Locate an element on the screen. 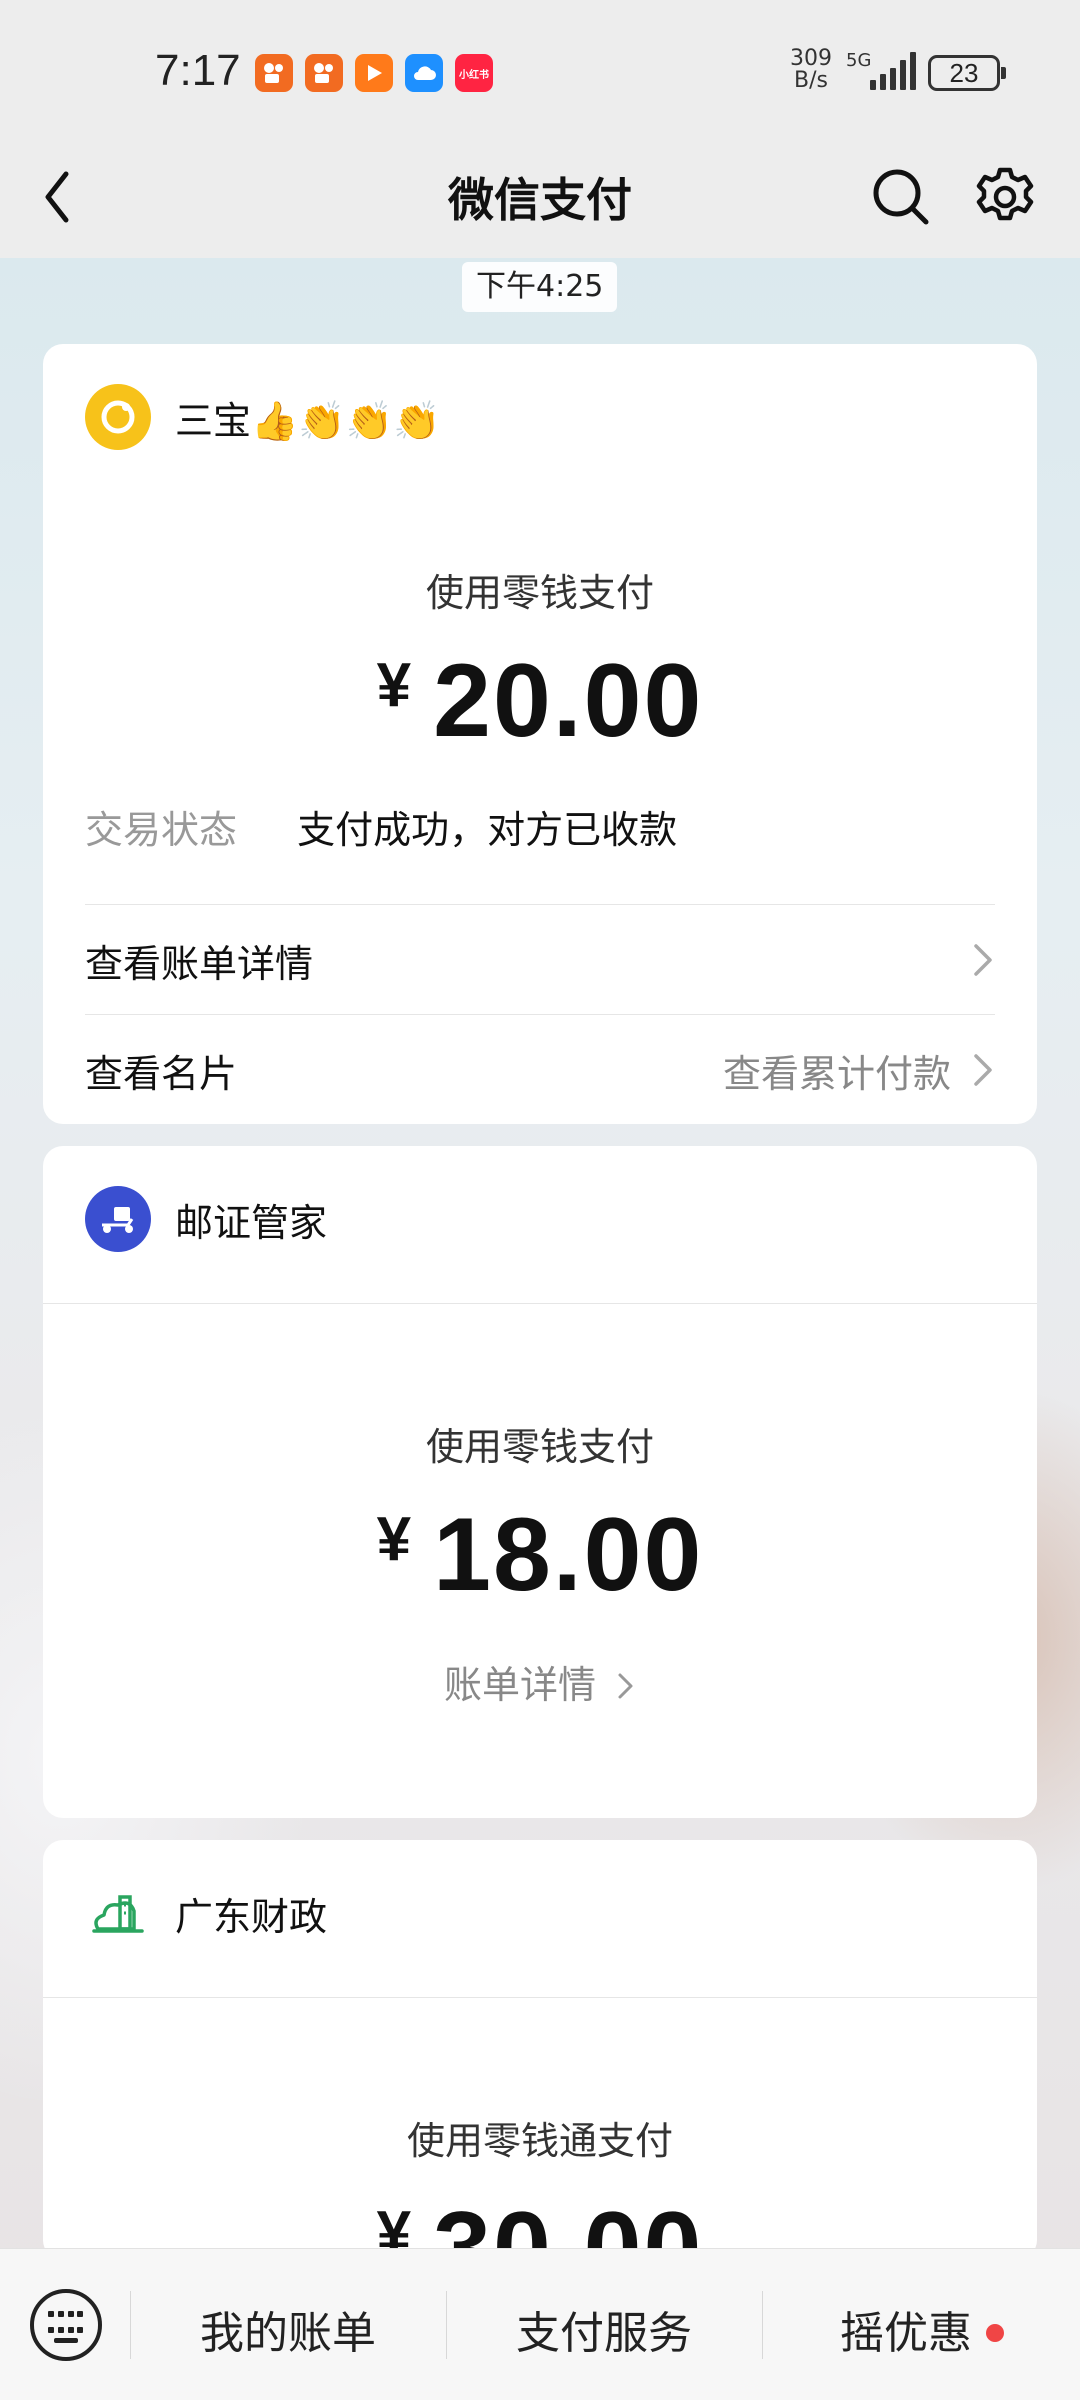 This screenshot has width=1080, height=2400. merchant-name: 广东财政 is located at coordinates (251, 1916).